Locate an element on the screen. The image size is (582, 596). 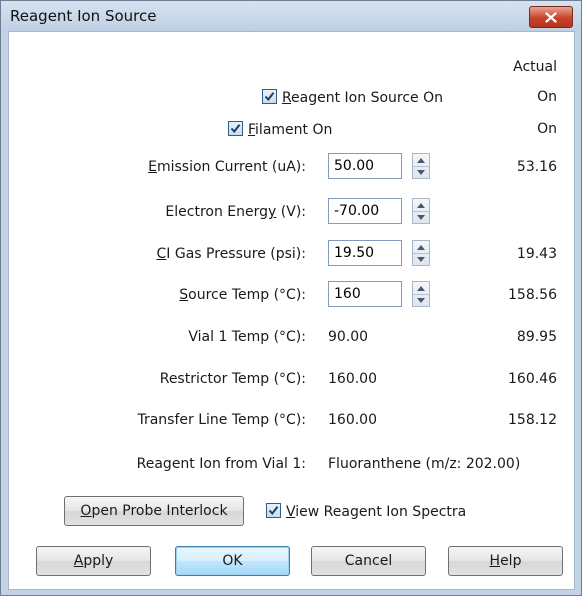
ci-gas-pressure-actual: 19.43 is located at coordinates (536, 254).